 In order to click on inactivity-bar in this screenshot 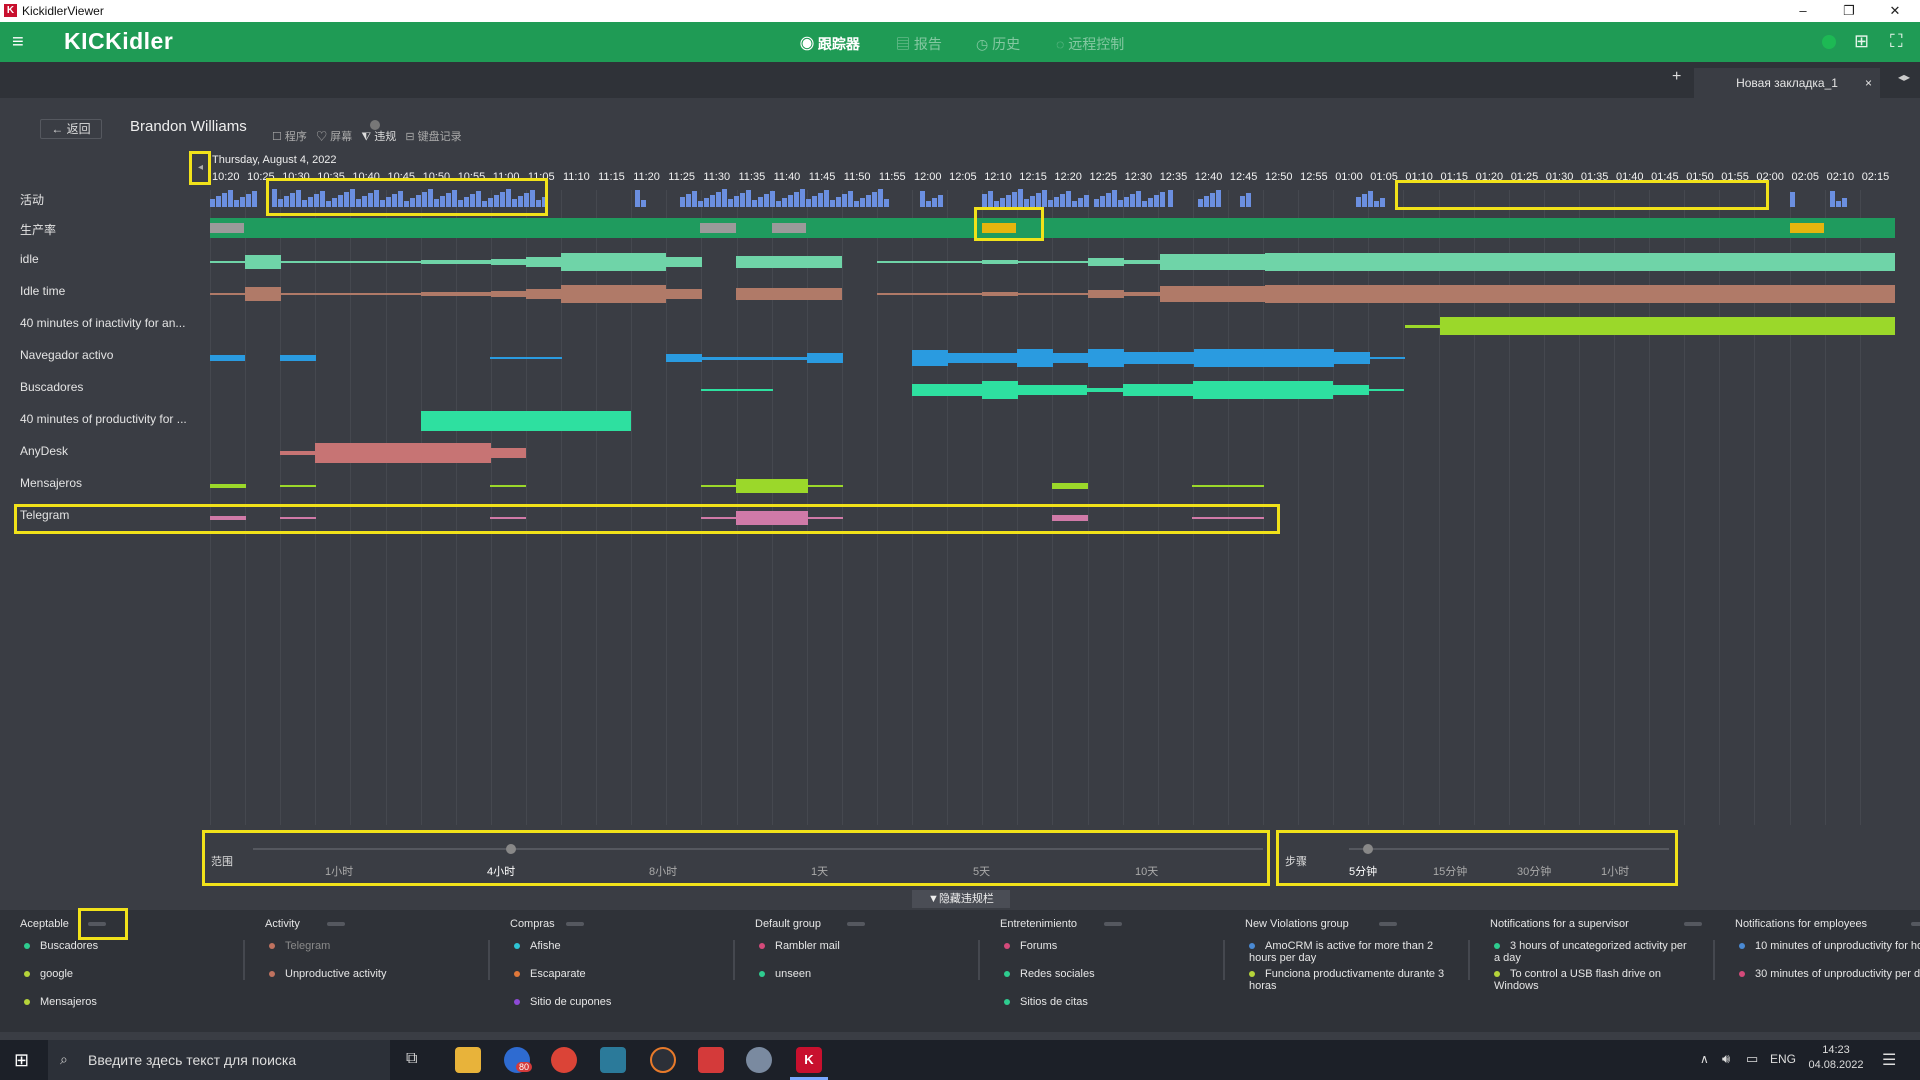, I will do `click(1423, 326)`.